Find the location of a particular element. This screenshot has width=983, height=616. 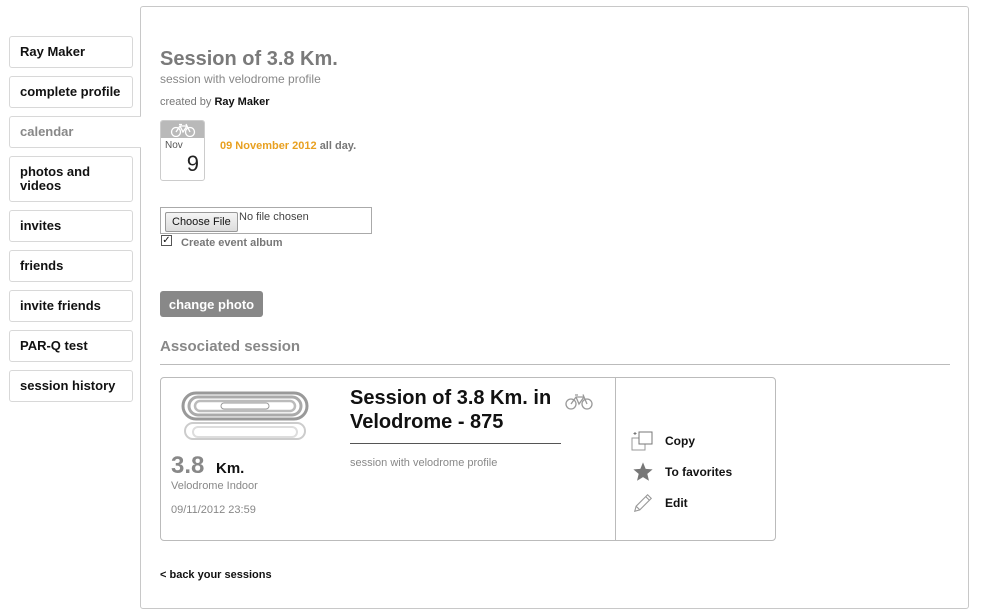

velodrome-track-icon is located at coordinates (245, 415).